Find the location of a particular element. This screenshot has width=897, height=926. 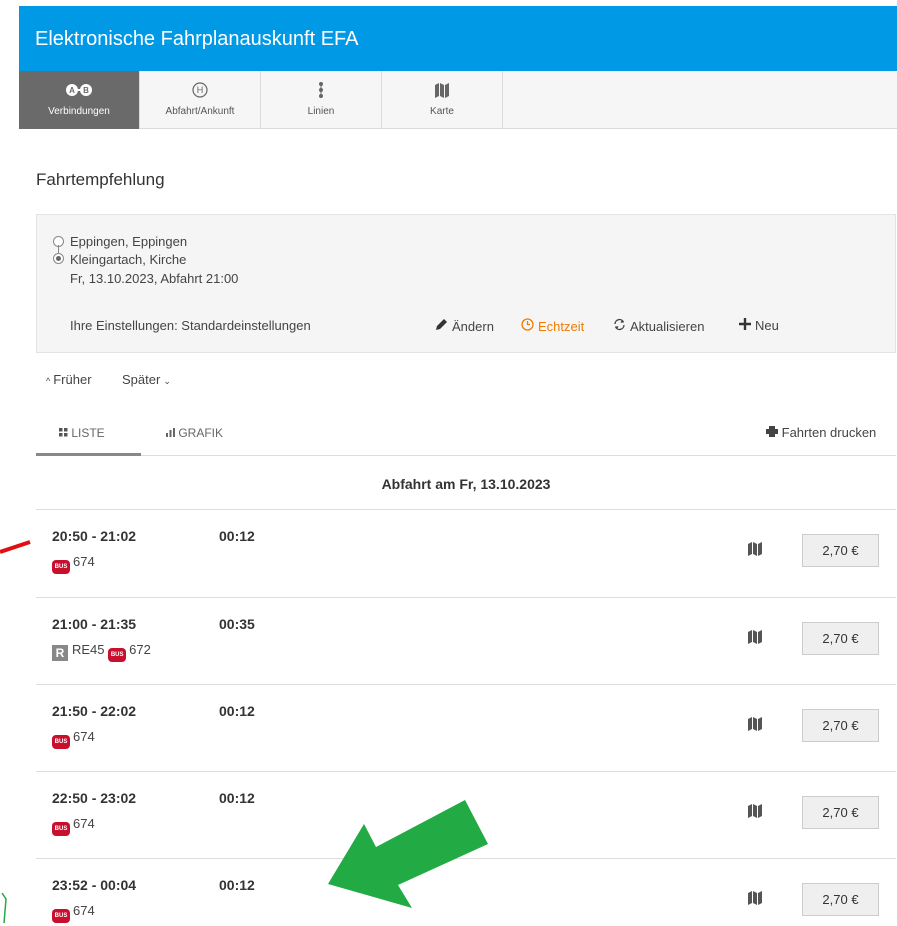

trip-row: 21:00 - 21:35 00:35 R RE45 BUS 672 2,70 € is located at coordinates (466, 641).